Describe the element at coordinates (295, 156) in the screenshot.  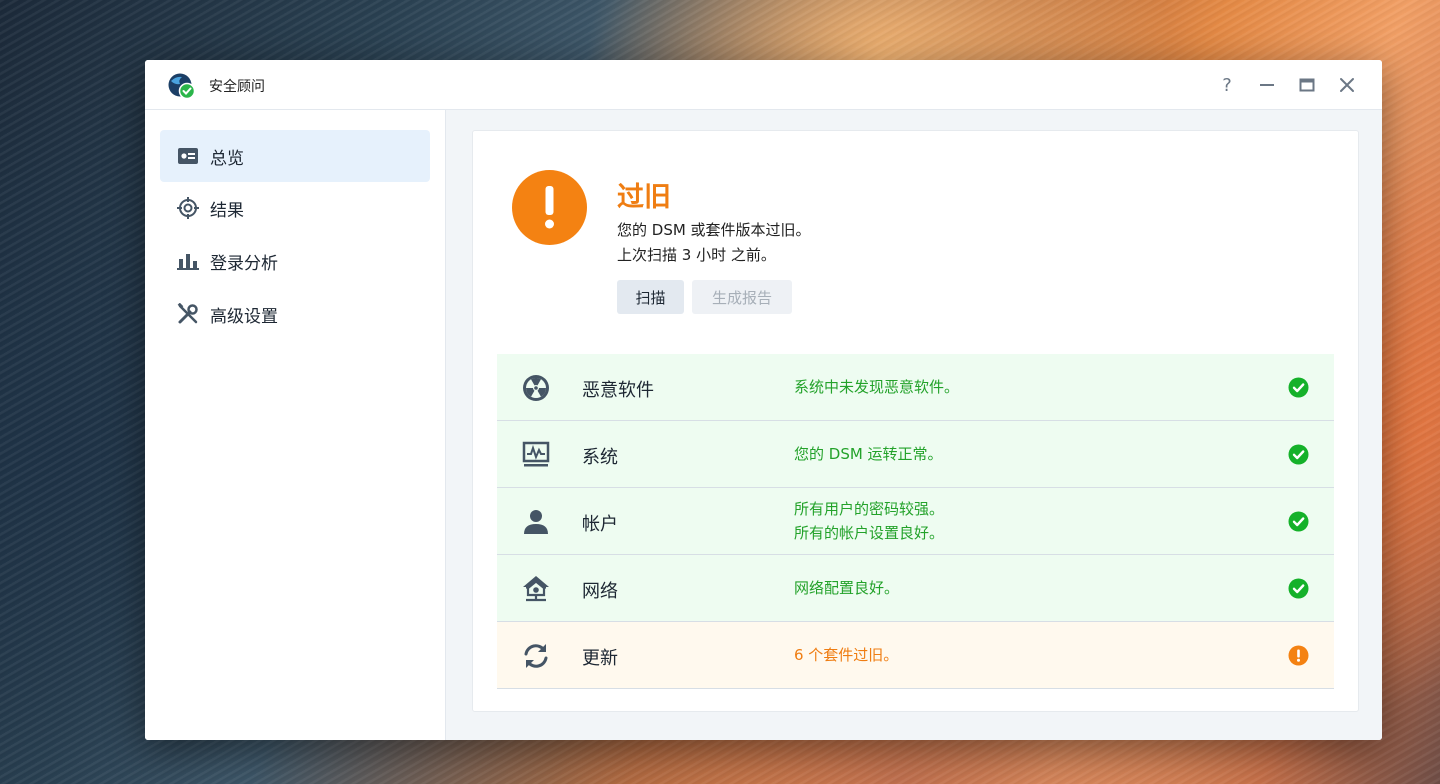
I see `sidebar-item-overview: 总览` at that location.